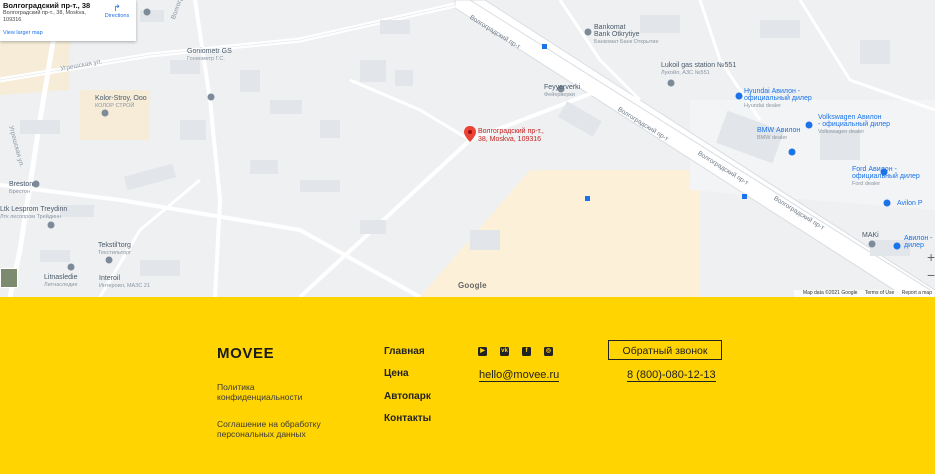 The width and height of the screenshot is (935, 474). I want to click on instagram-icon: ◎, so click(548, 351).